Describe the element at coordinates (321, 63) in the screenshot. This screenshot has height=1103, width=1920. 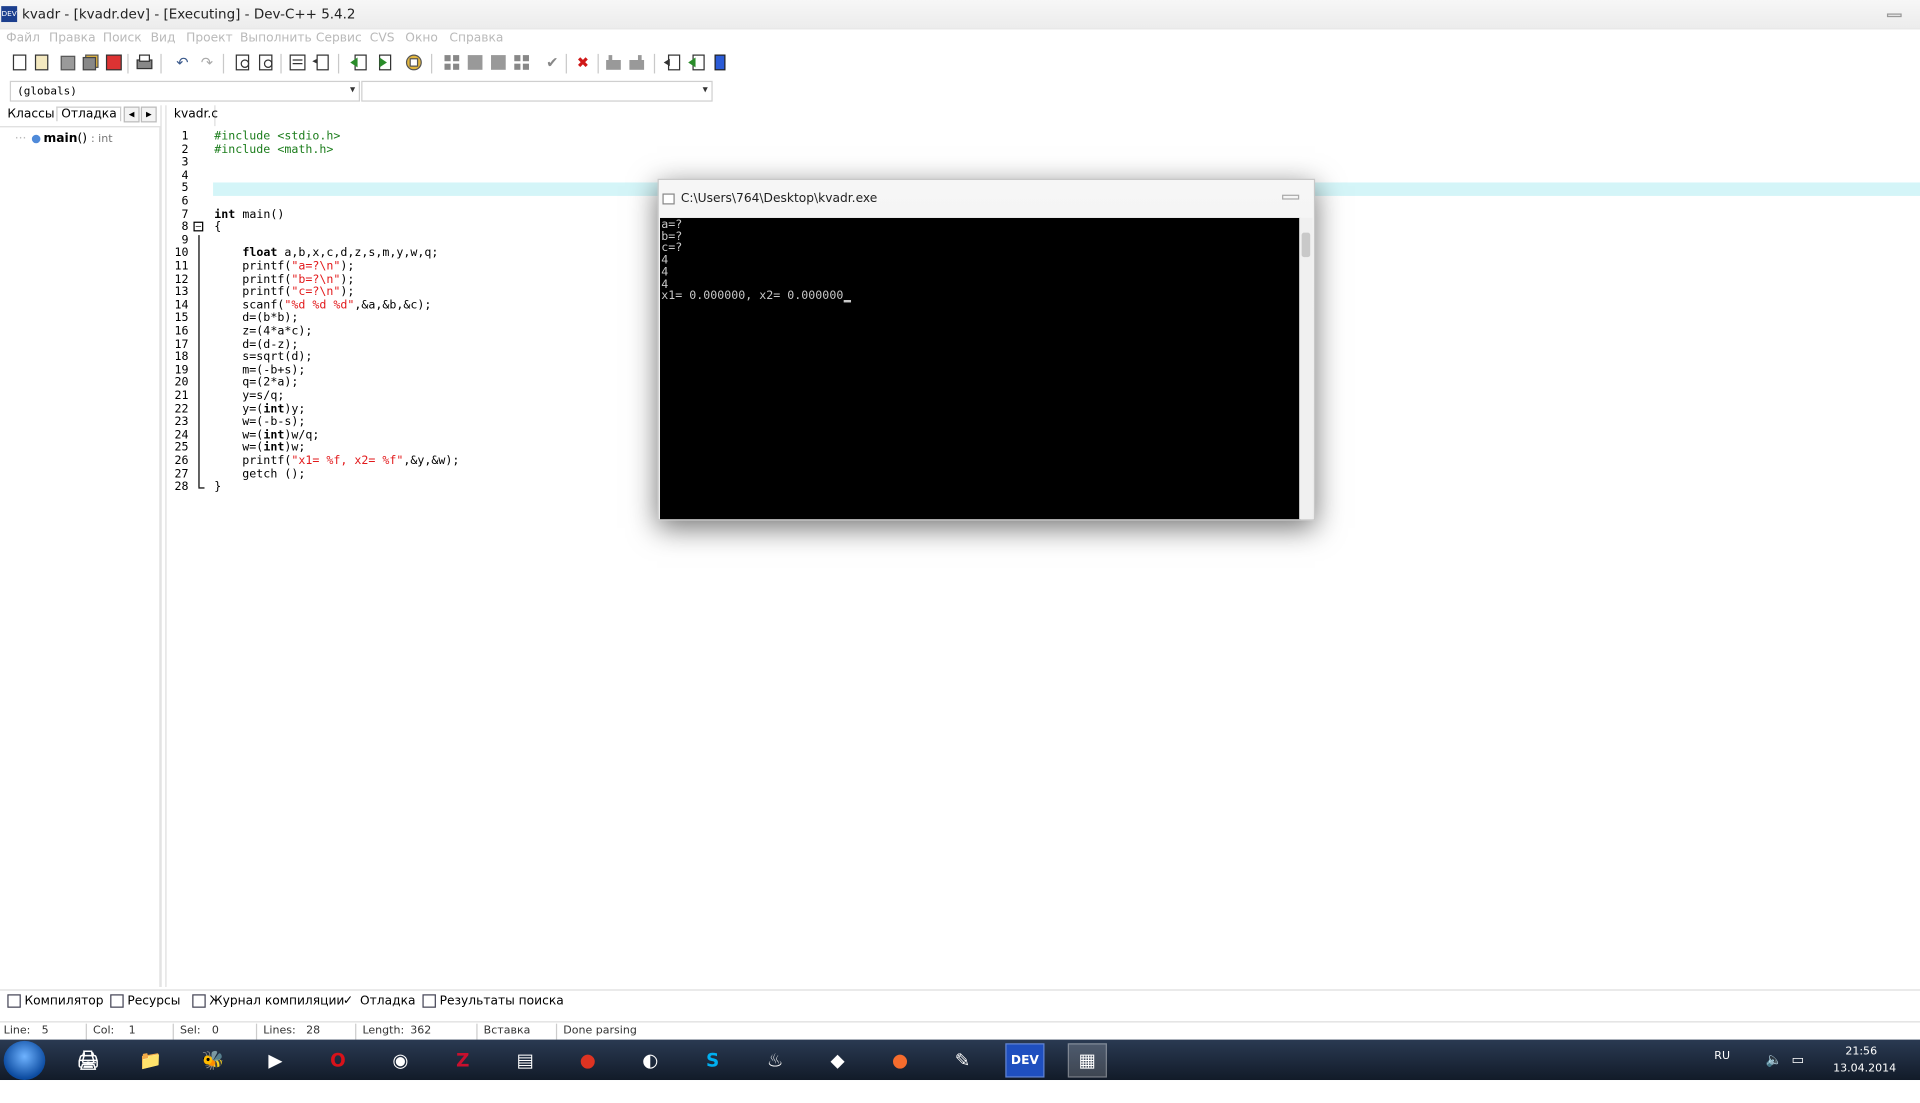
I see `goto-line-icon` at that location.